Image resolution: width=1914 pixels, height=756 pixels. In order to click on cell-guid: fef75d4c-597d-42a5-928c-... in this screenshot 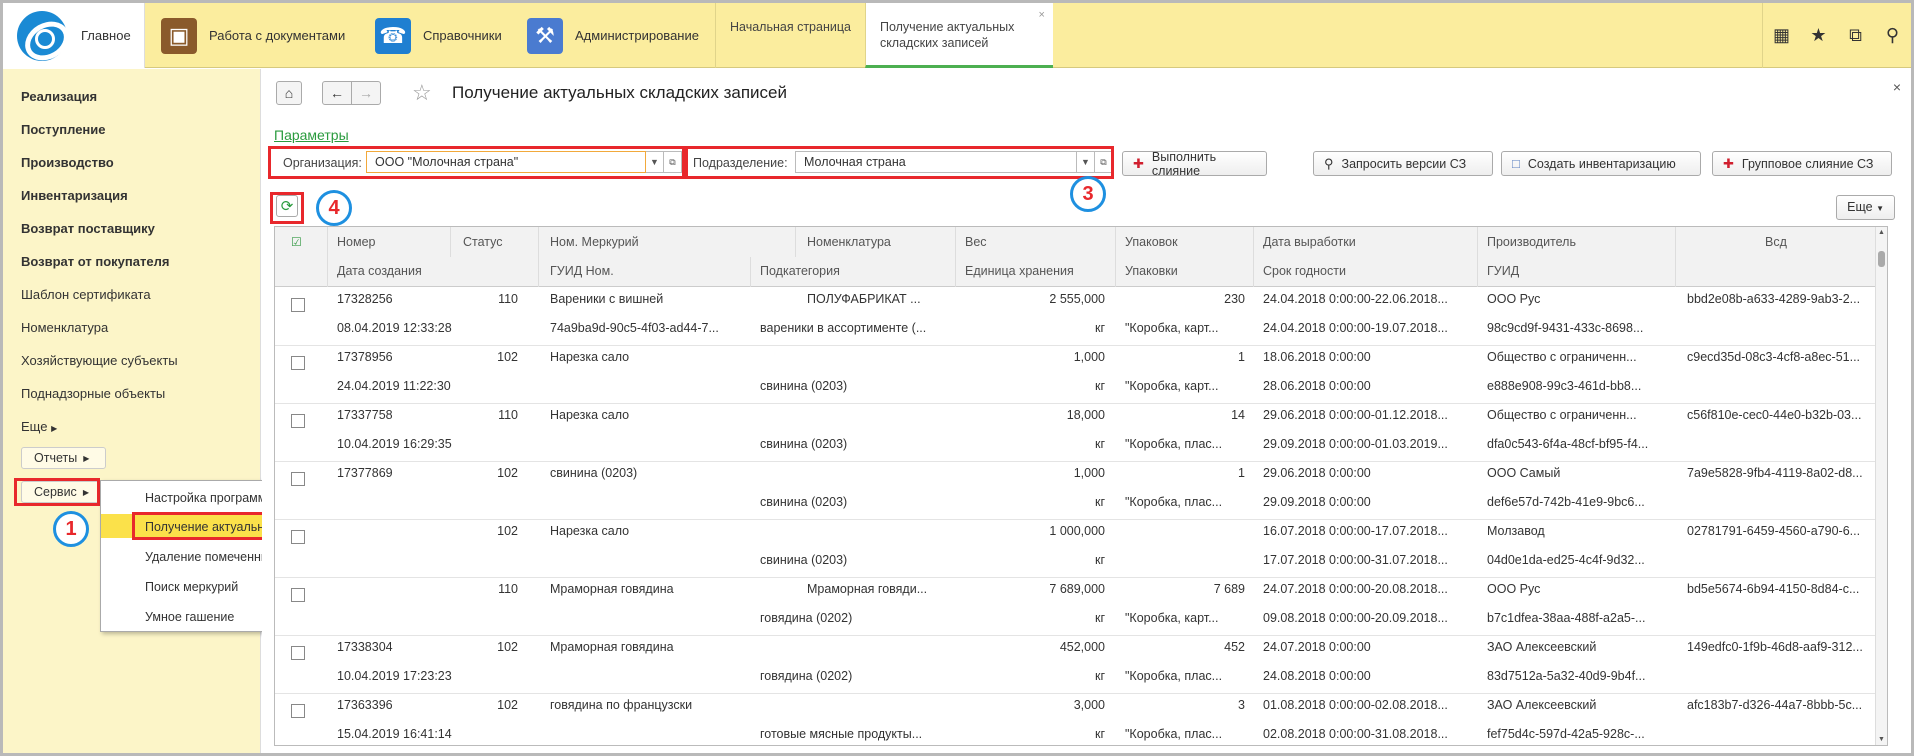, I will do `click(1566, 734)`.